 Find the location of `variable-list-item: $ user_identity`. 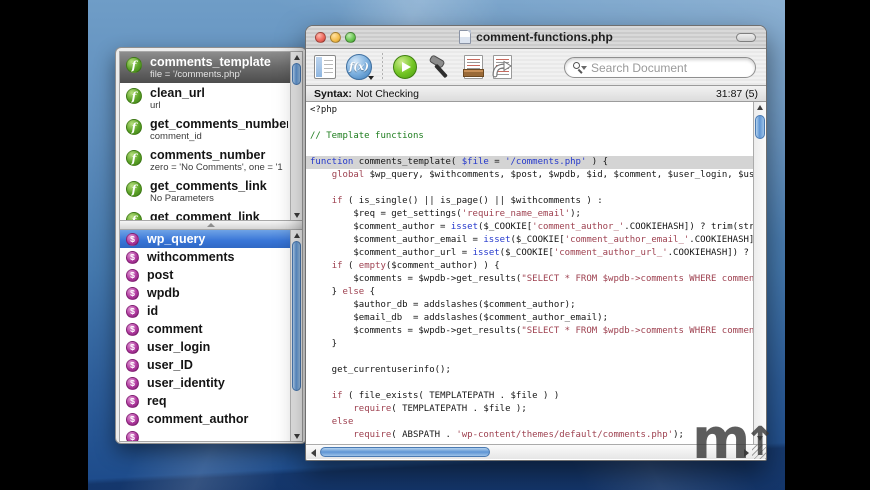

variable-list-item: $ user_identity is located at coordinates (205, 383).